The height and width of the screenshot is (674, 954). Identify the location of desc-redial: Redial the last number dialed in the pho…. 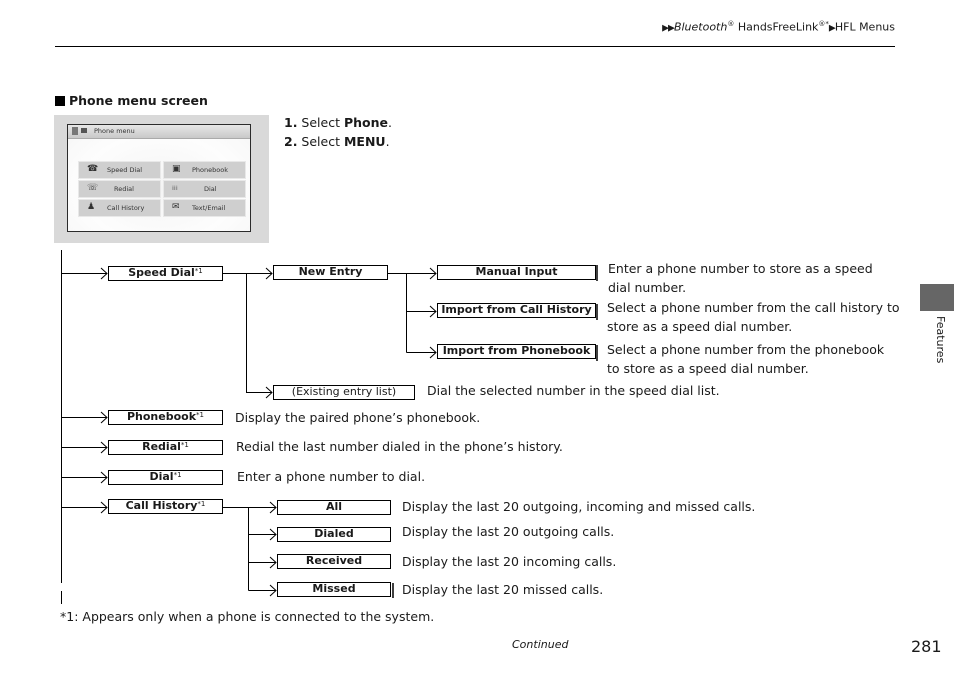
(399, 446).